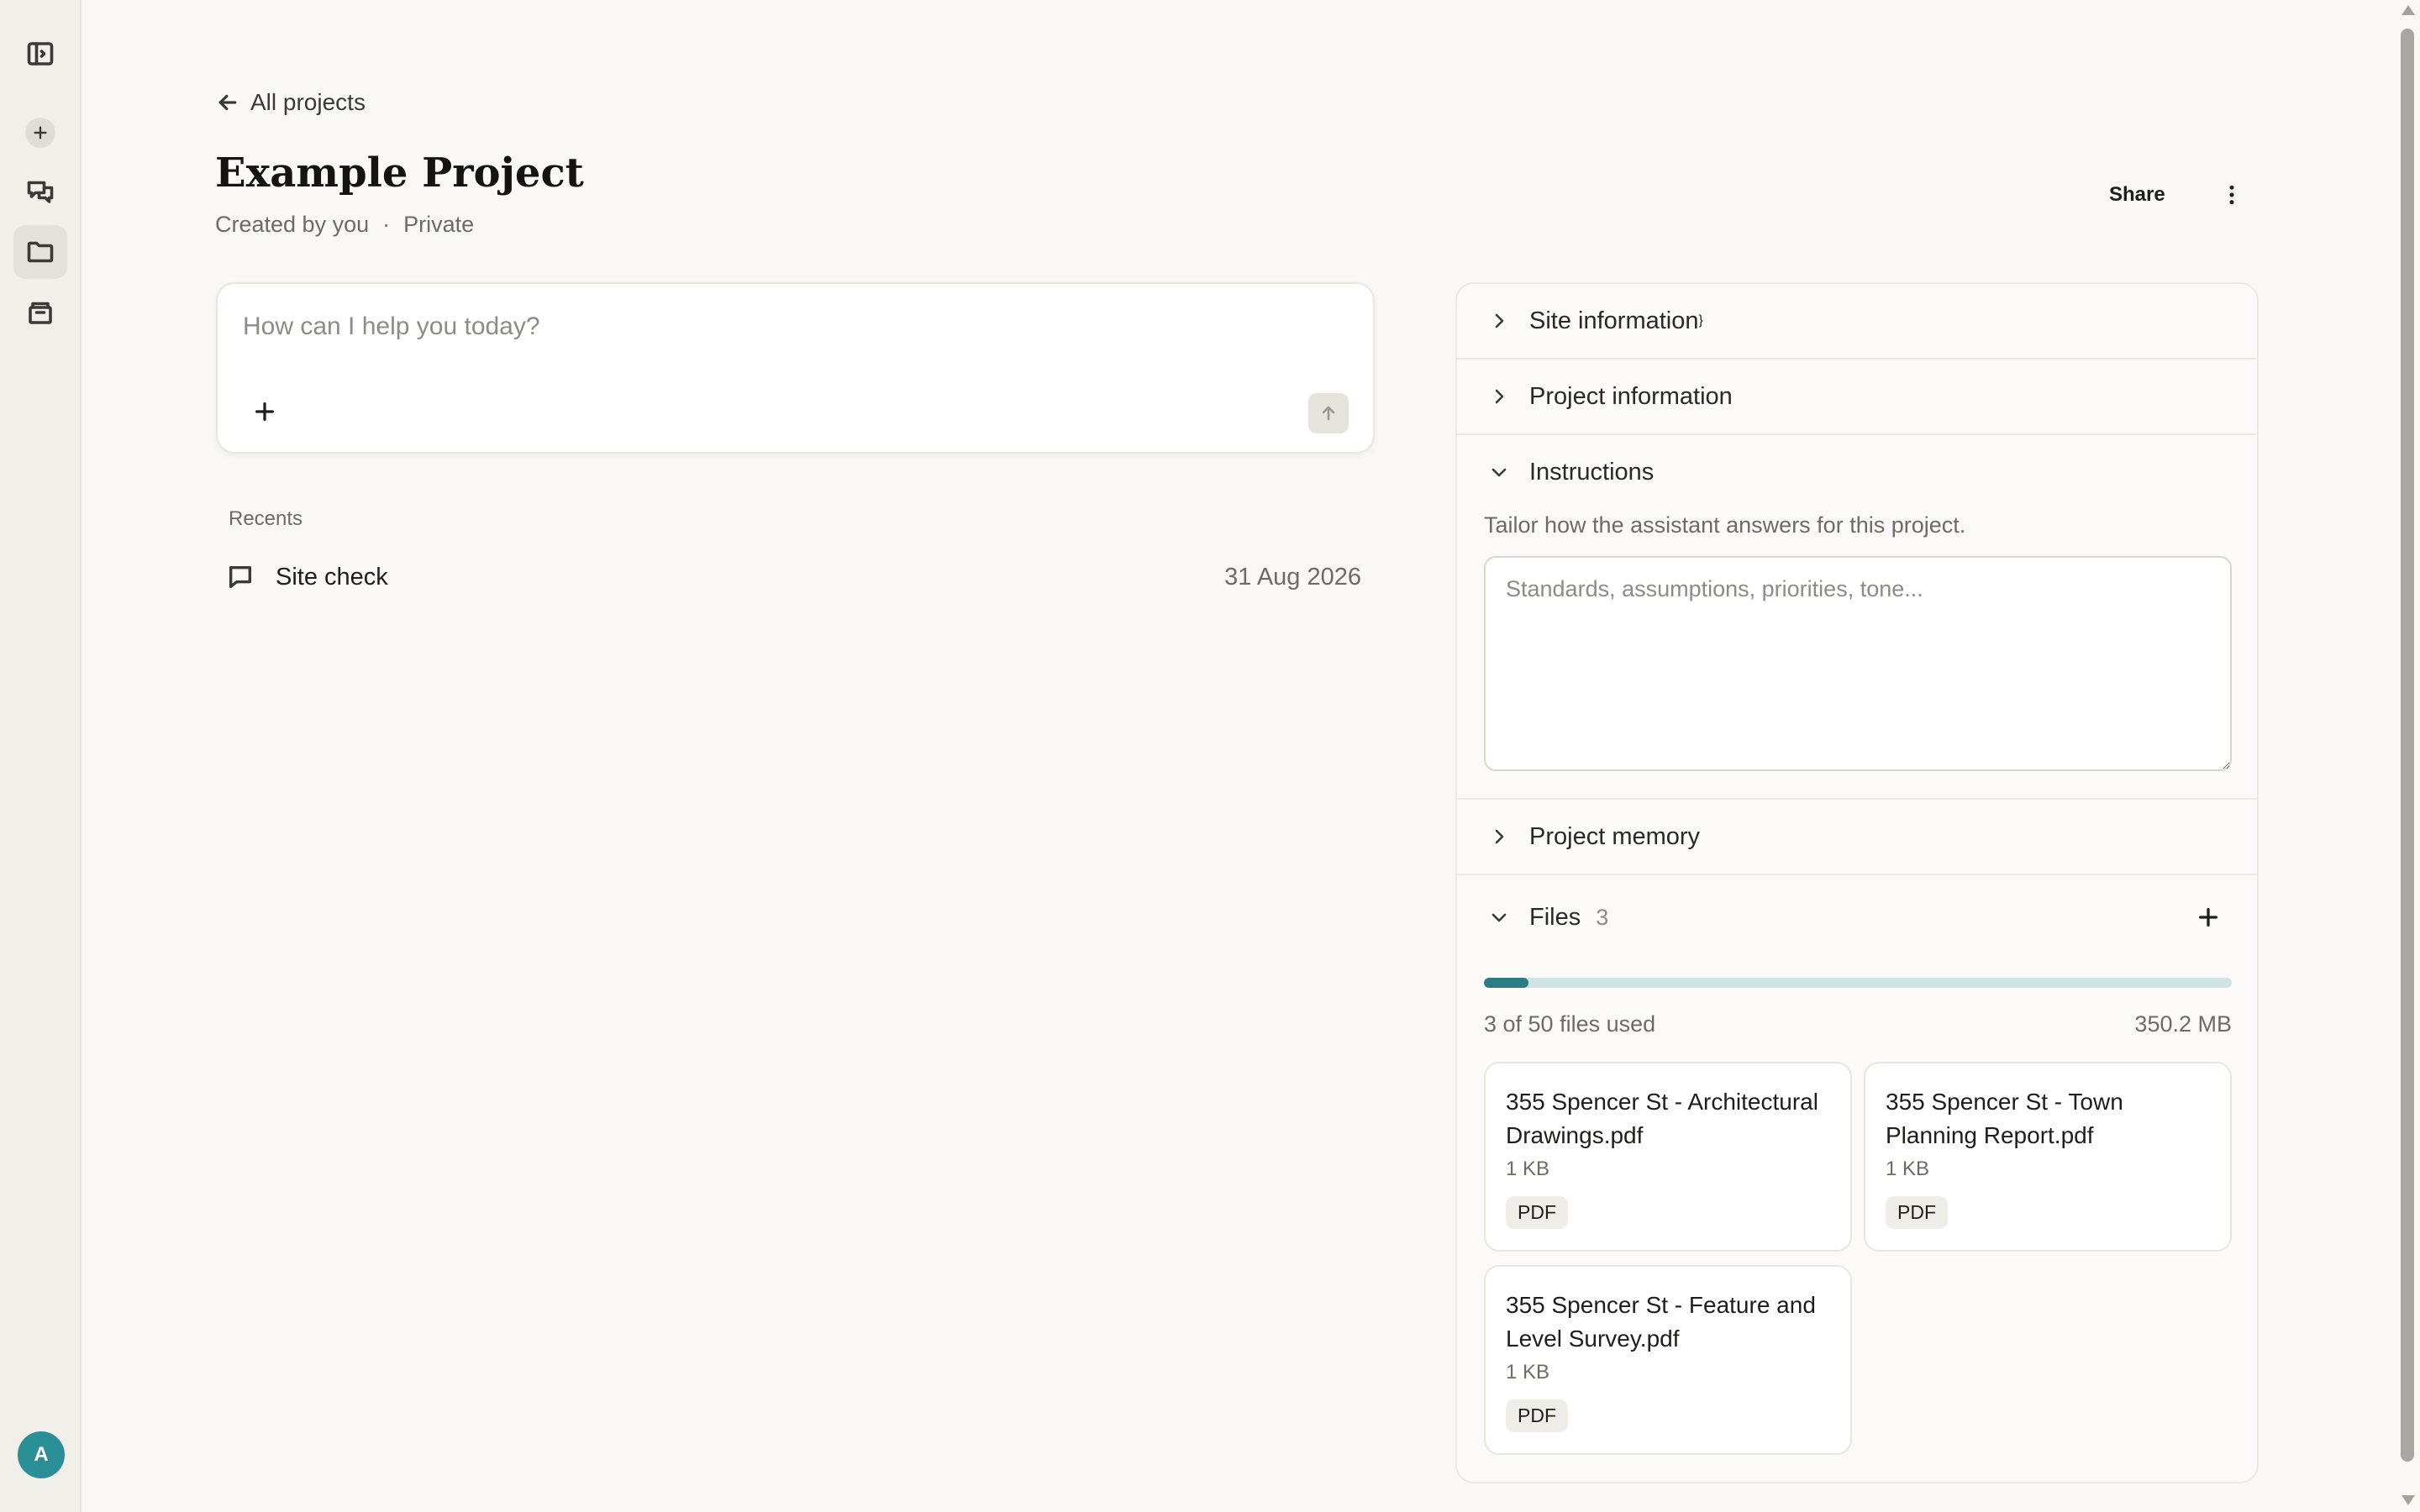 This screenshot has width=2420, height=1512. I want to click on chat-bubble-icon, so click(240, 577).